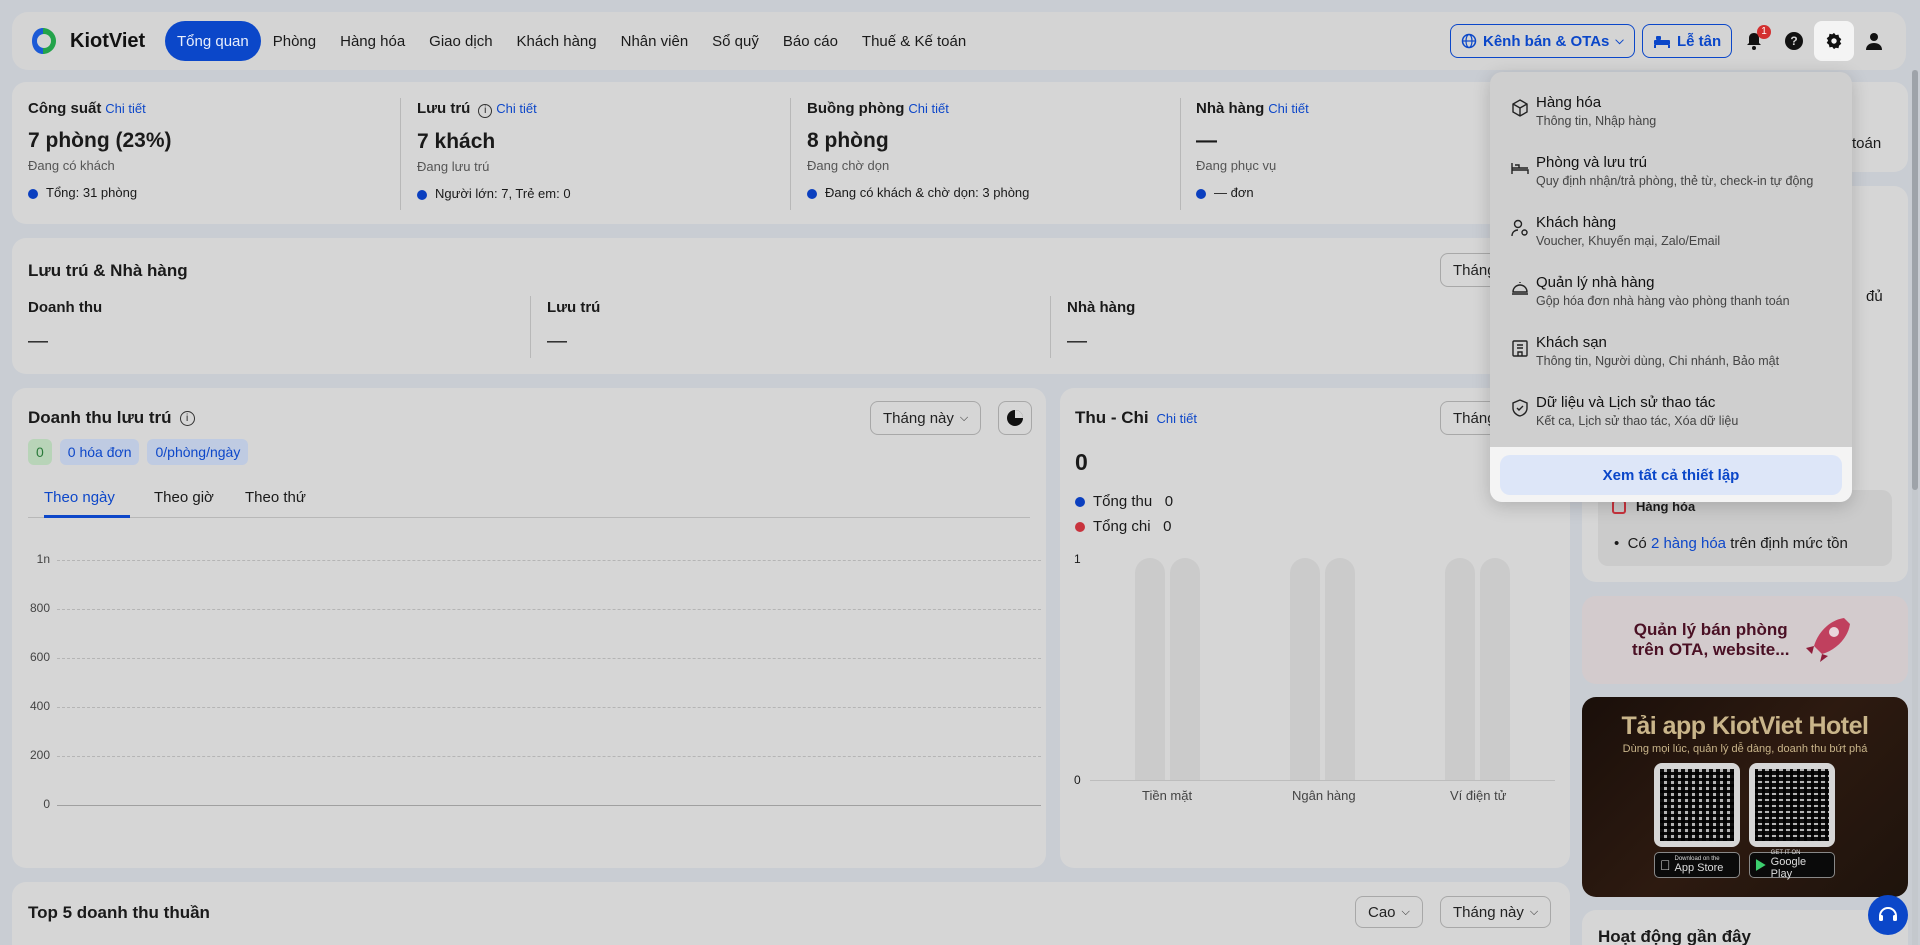 This screenshot has height=945, width=1920. Describe the element at coordinates (1662, 42) in the screenshot. I see `bed-icon` at that location.